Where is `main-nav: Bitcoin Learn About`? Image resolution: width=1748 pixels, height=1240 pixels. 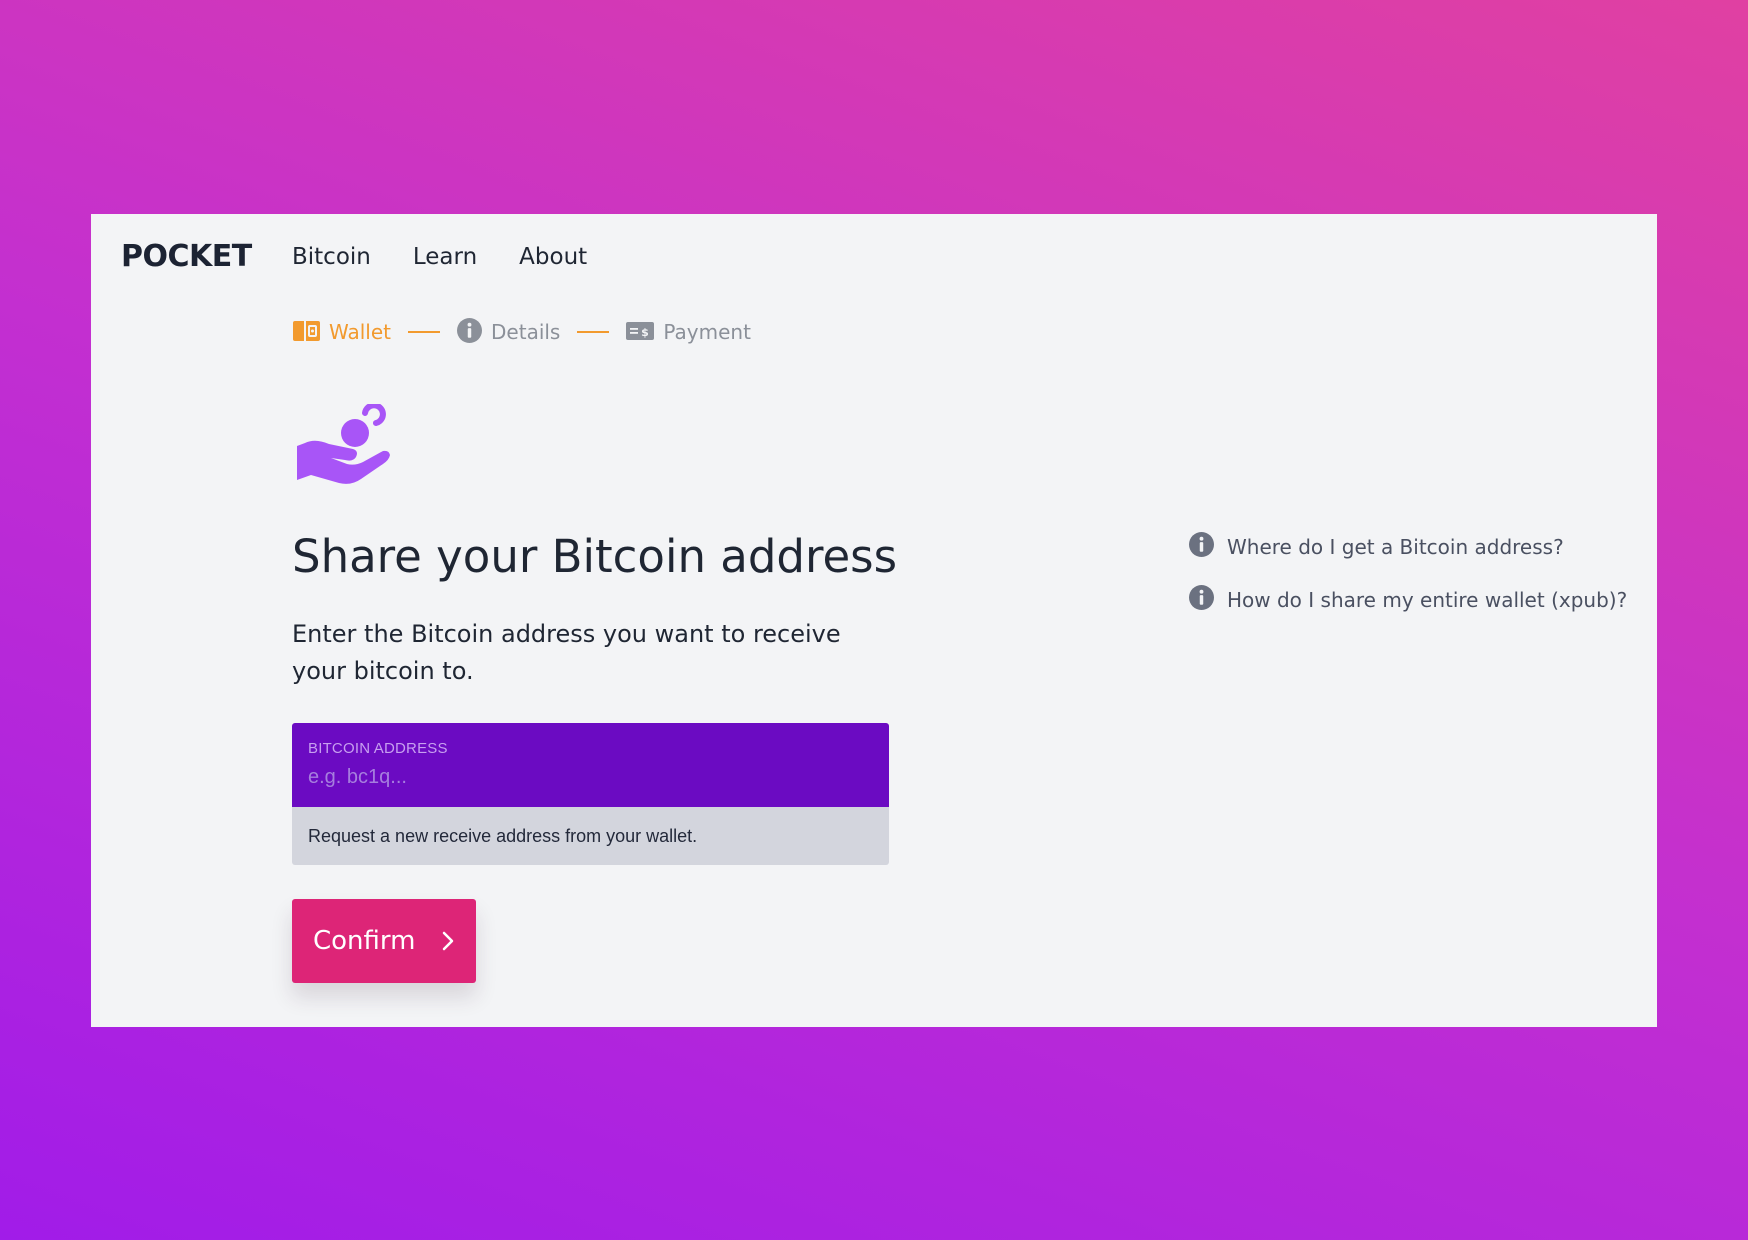
main-nav: Bitcoin Learn About is located at coordinates (439, 257).